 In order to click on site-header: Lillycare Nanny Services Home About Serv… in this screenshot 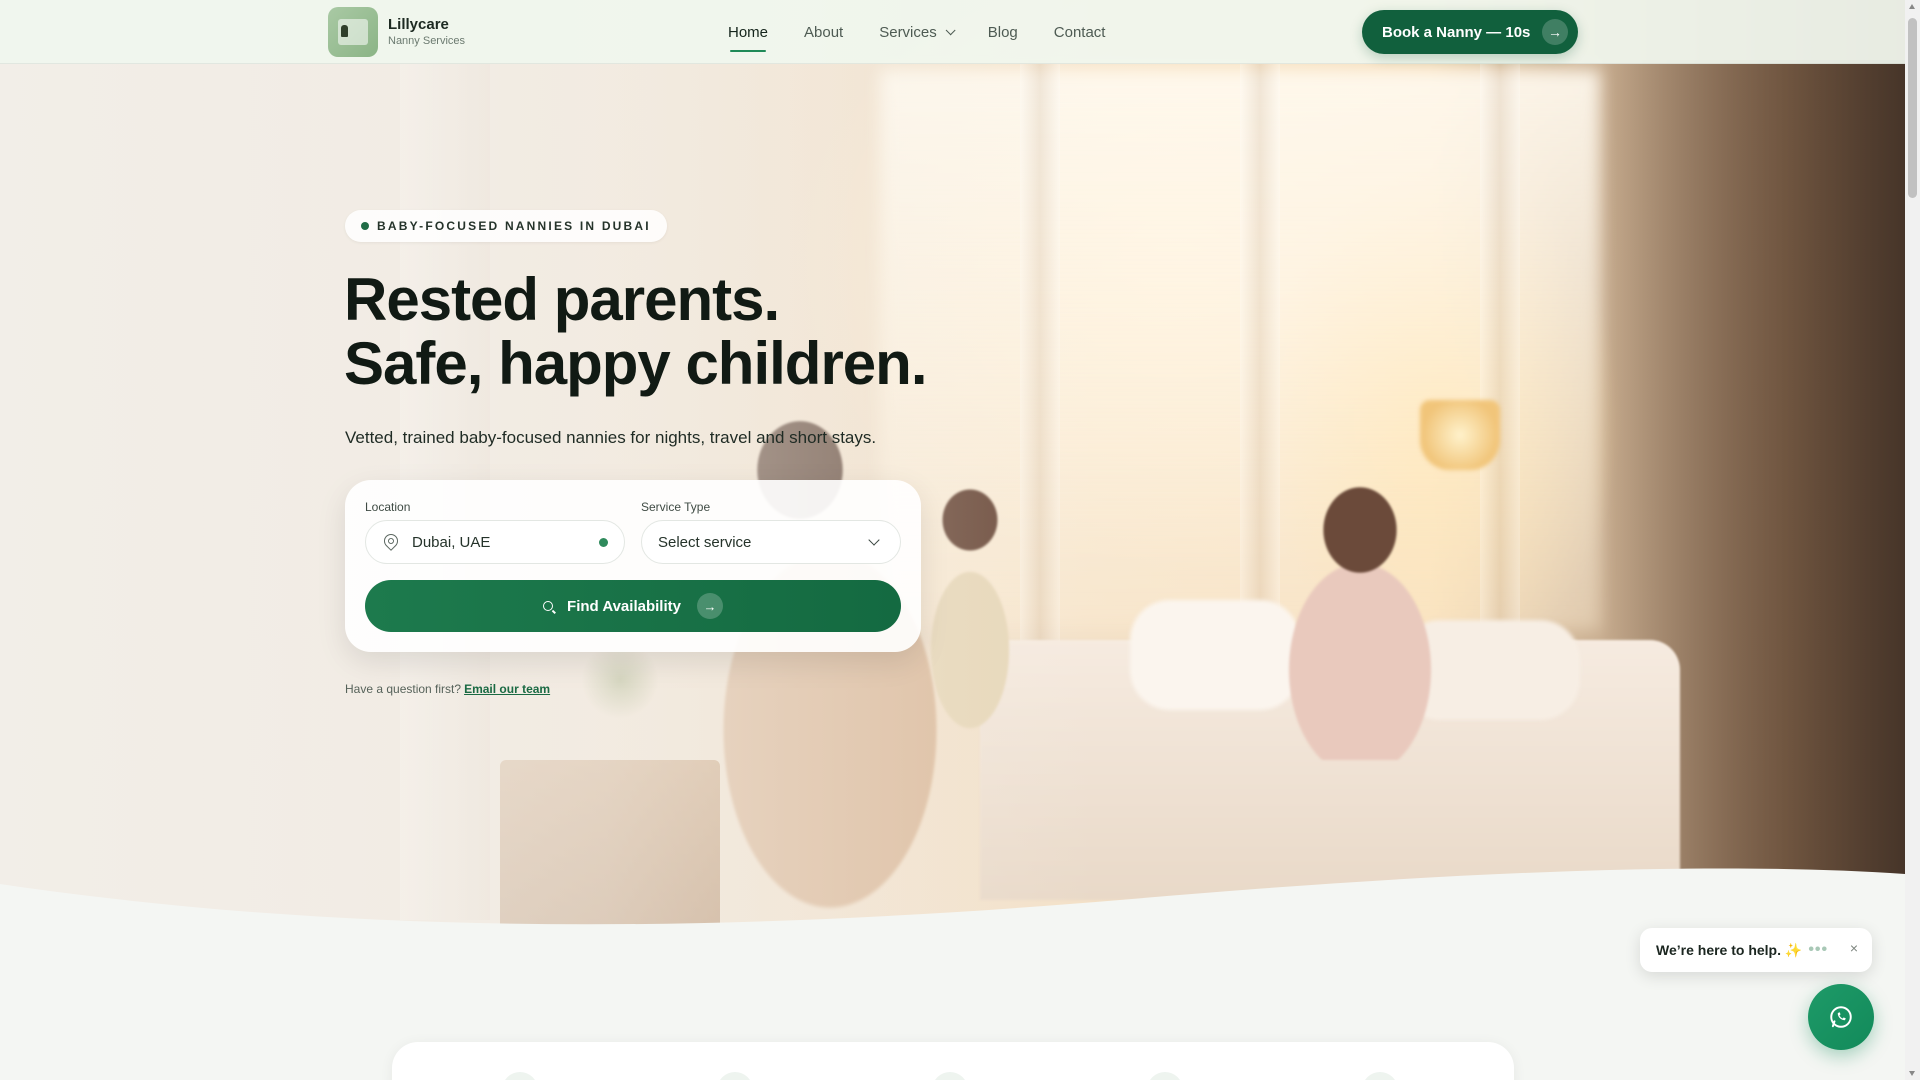, I will do `click(952, 32)`.